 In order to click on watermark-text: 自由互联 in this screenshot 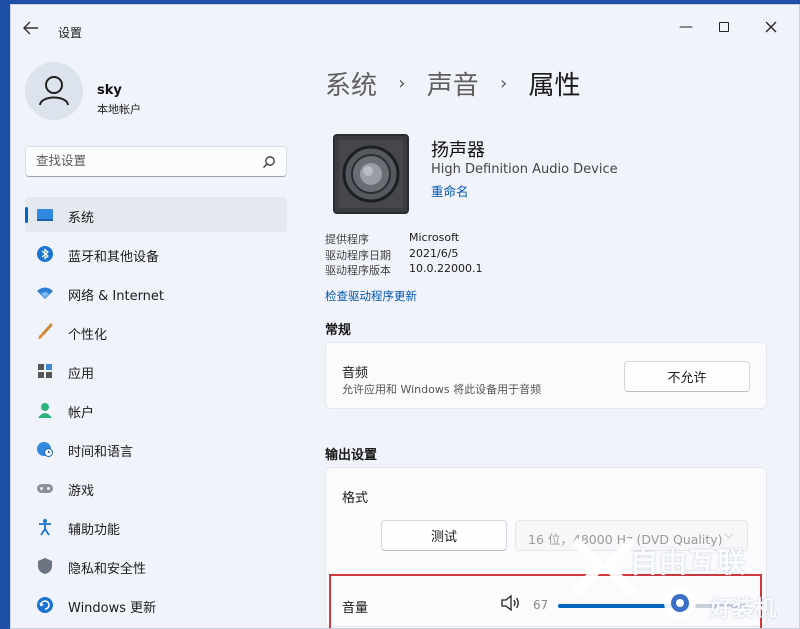, I will do `click(688, 562)`.